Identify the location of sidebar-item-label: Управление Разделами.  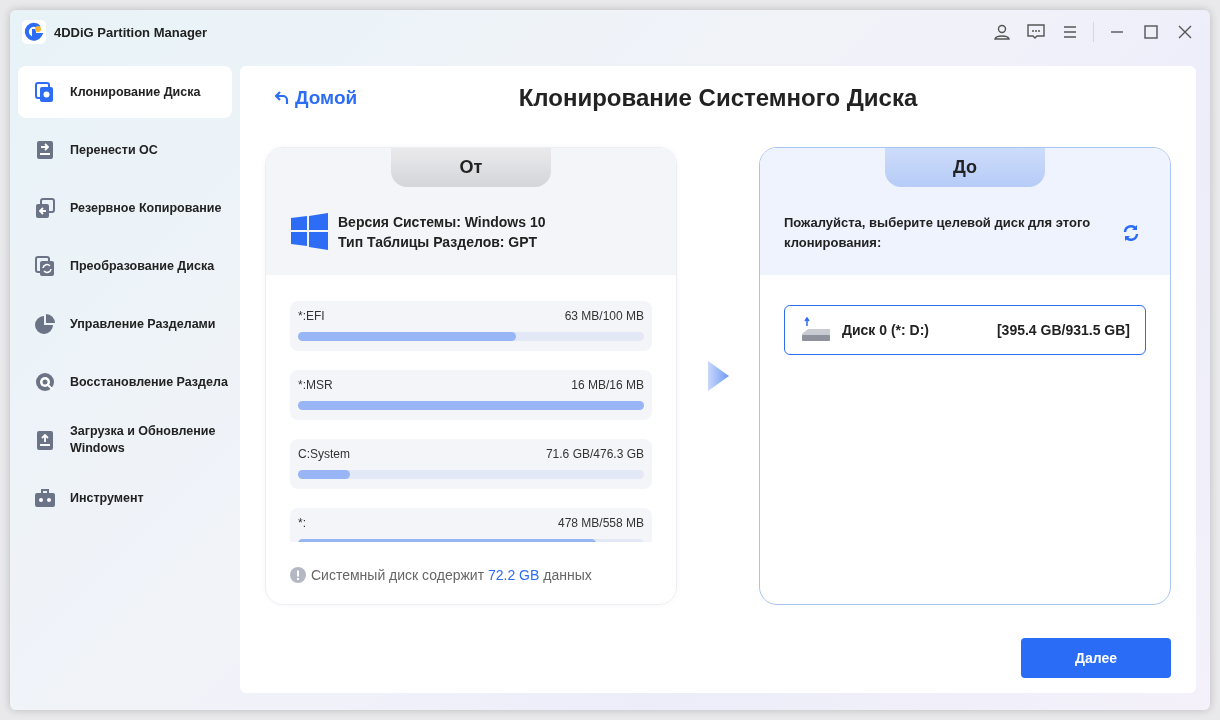
(143, 324).